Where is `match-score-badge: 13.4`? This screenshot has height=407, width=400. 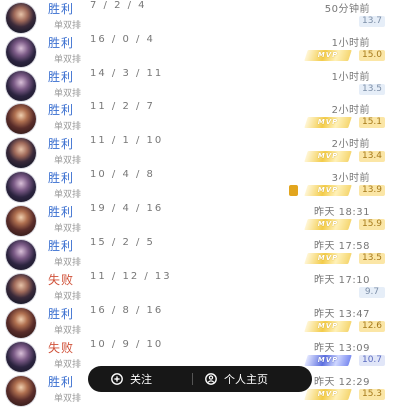 match-score-badge: 13.4 is located at coordinates (372, 156).